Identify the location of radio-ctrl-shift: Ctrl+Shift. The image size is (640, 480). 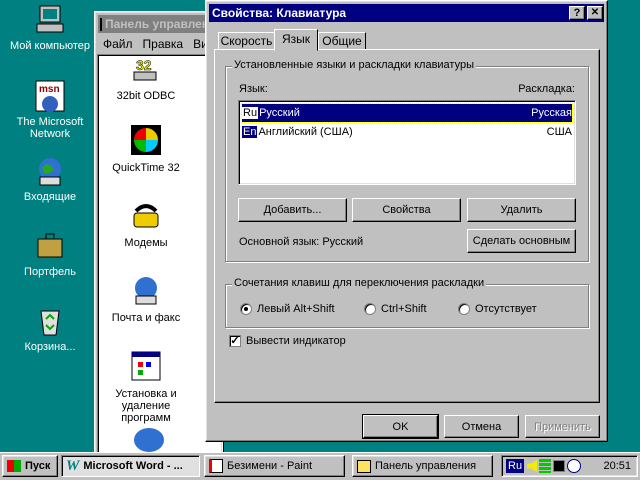
(395, 309).